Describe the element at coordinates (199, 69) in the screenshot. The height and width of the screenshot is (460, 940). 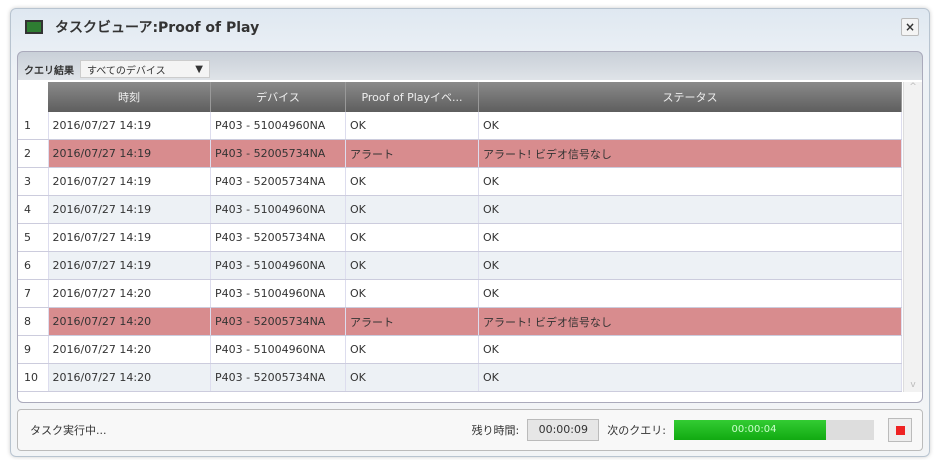
I see `dropdown-arrow-icon: ▼` at that location.